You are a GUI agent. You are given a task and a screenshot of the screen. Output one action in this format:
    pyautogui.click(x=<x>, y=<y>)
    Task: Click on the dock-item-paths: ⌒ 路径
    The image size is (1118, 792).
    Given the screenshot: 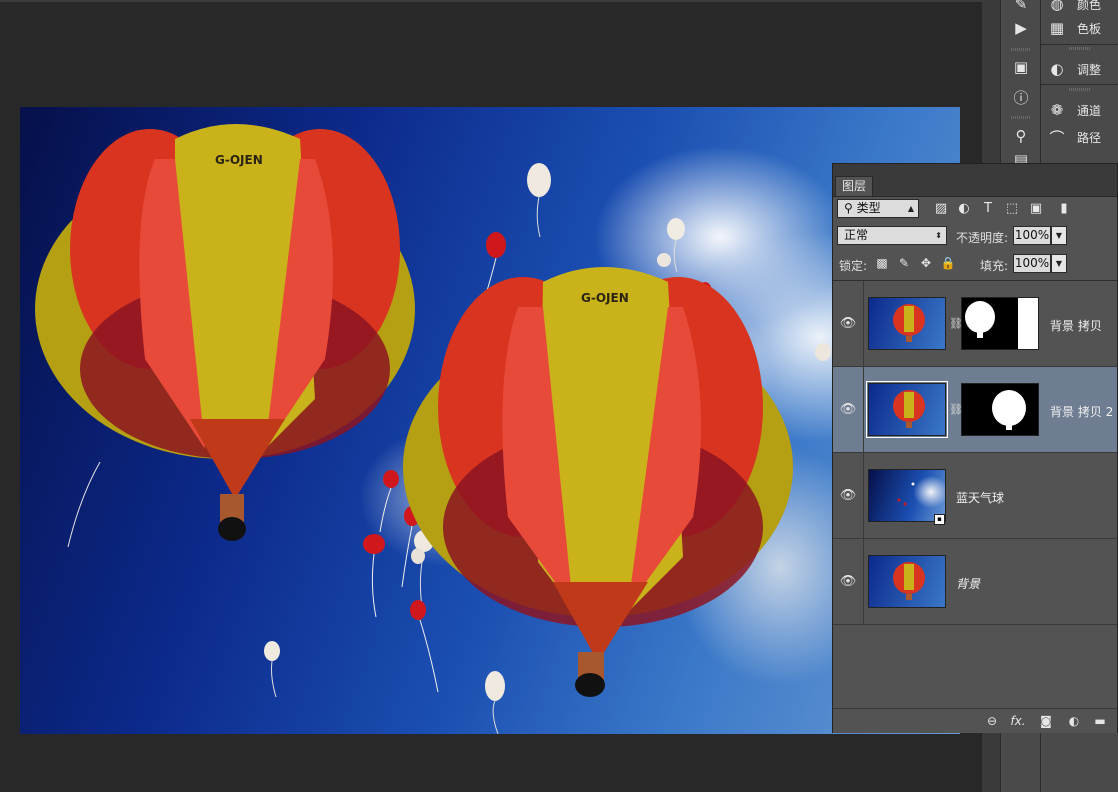 What is the action you would take?
    pyautogui.click(x=1074, y=137)
    